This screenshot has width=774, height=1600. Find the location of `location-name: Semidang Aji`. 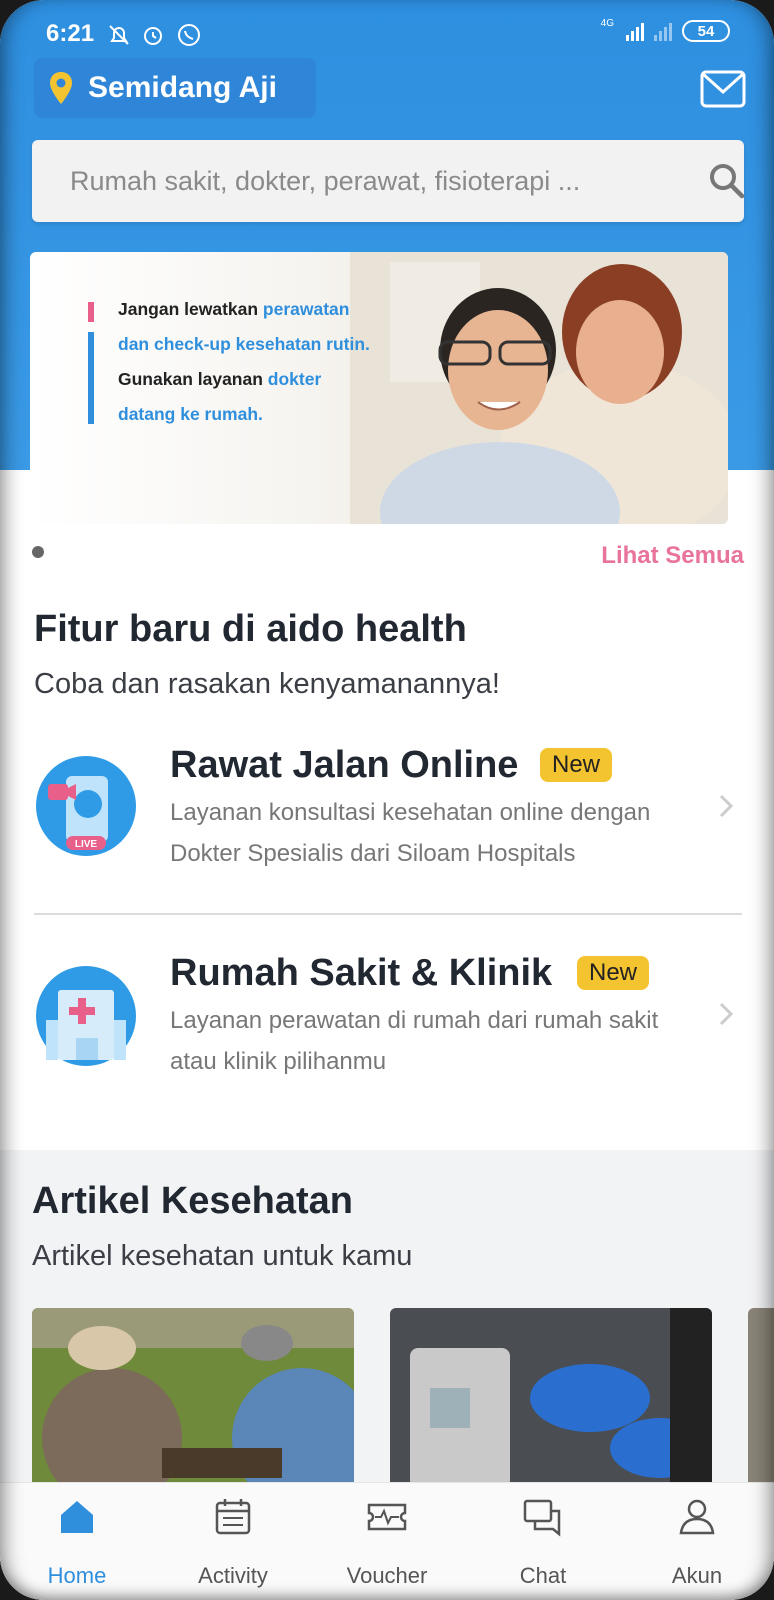

location-name: Semidang Aji is located at coordinates (182, 87).